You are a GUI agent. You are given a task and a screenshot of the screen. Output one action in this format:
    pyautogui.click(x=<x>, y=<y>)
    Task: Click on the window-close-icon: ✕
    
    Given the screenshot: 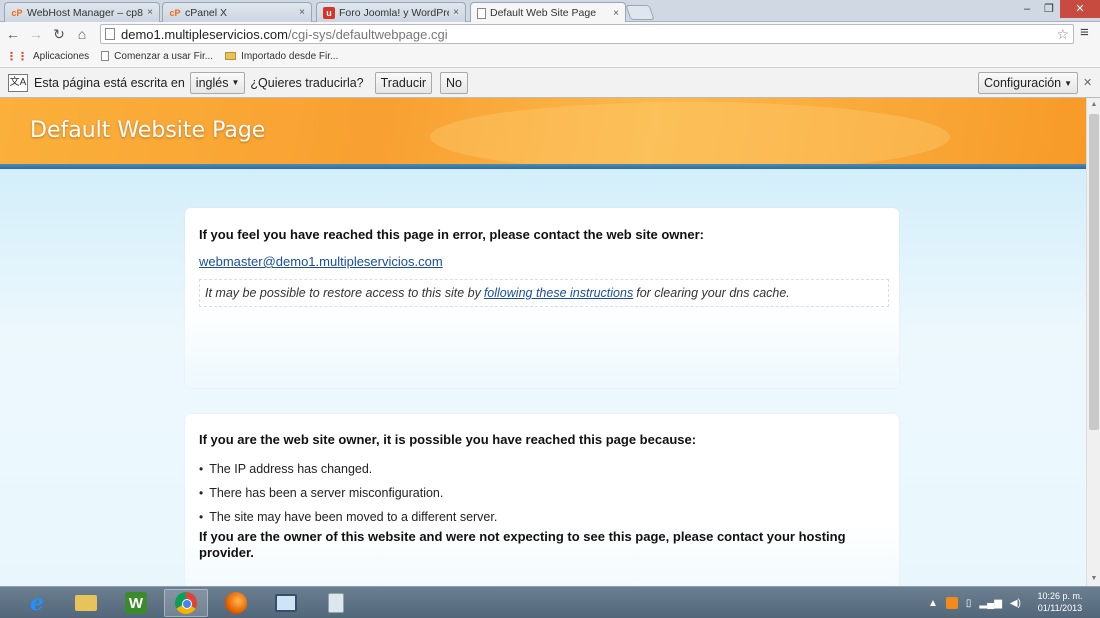 What is the action you would take?
    pyautogui.click(x=1080, y=9)
    